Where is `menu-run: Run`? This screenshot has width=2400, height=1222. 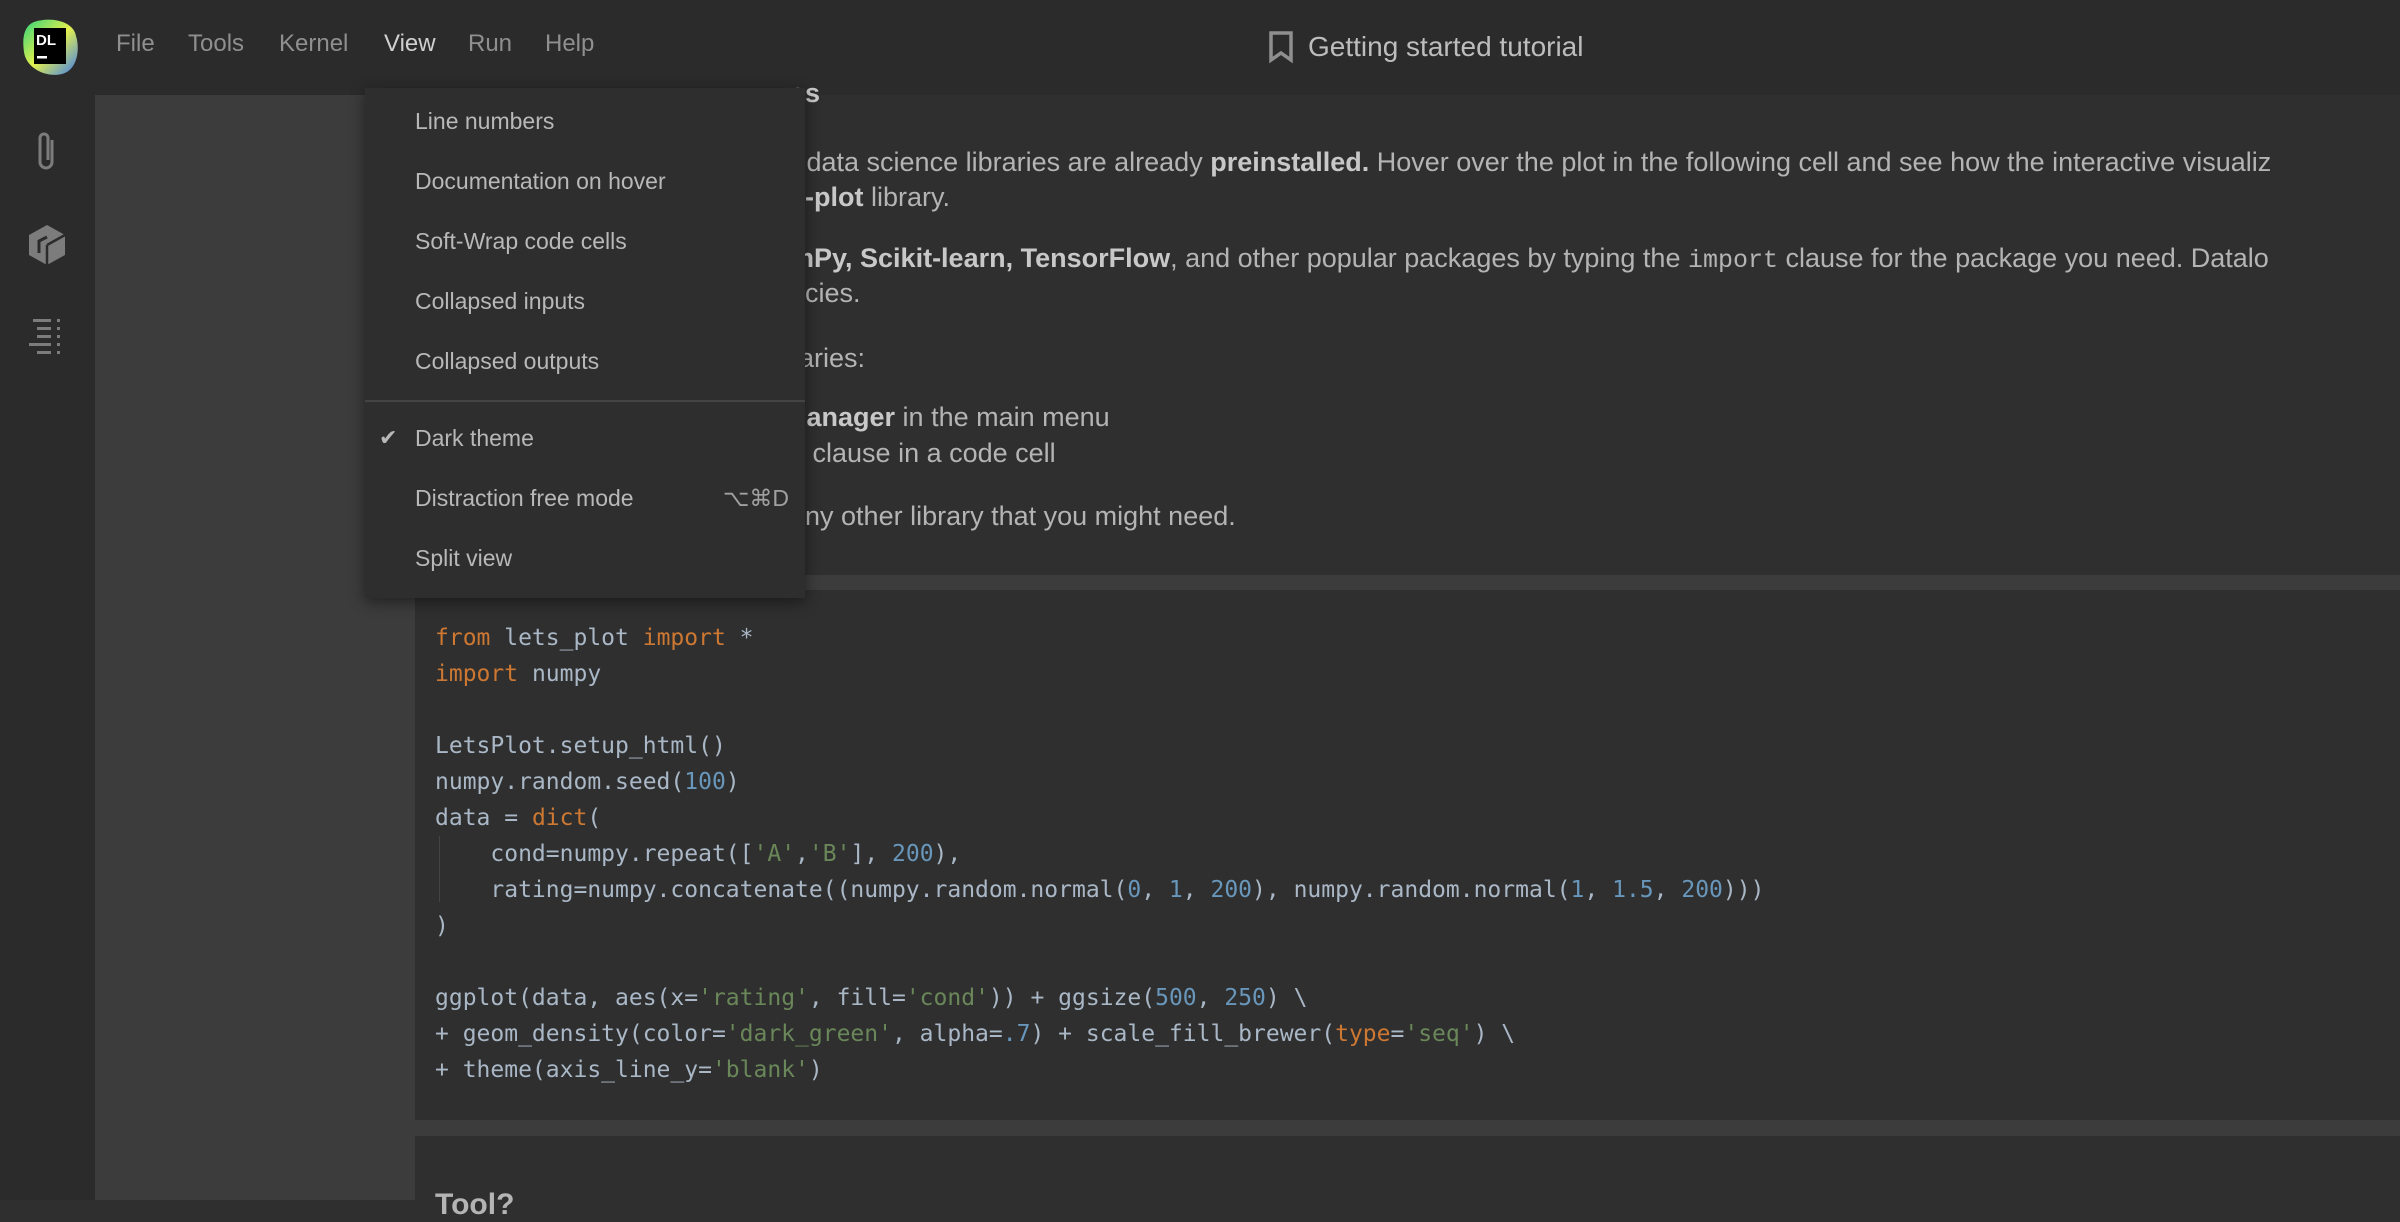
menu-run: Run is located at coordinates (490, 44).